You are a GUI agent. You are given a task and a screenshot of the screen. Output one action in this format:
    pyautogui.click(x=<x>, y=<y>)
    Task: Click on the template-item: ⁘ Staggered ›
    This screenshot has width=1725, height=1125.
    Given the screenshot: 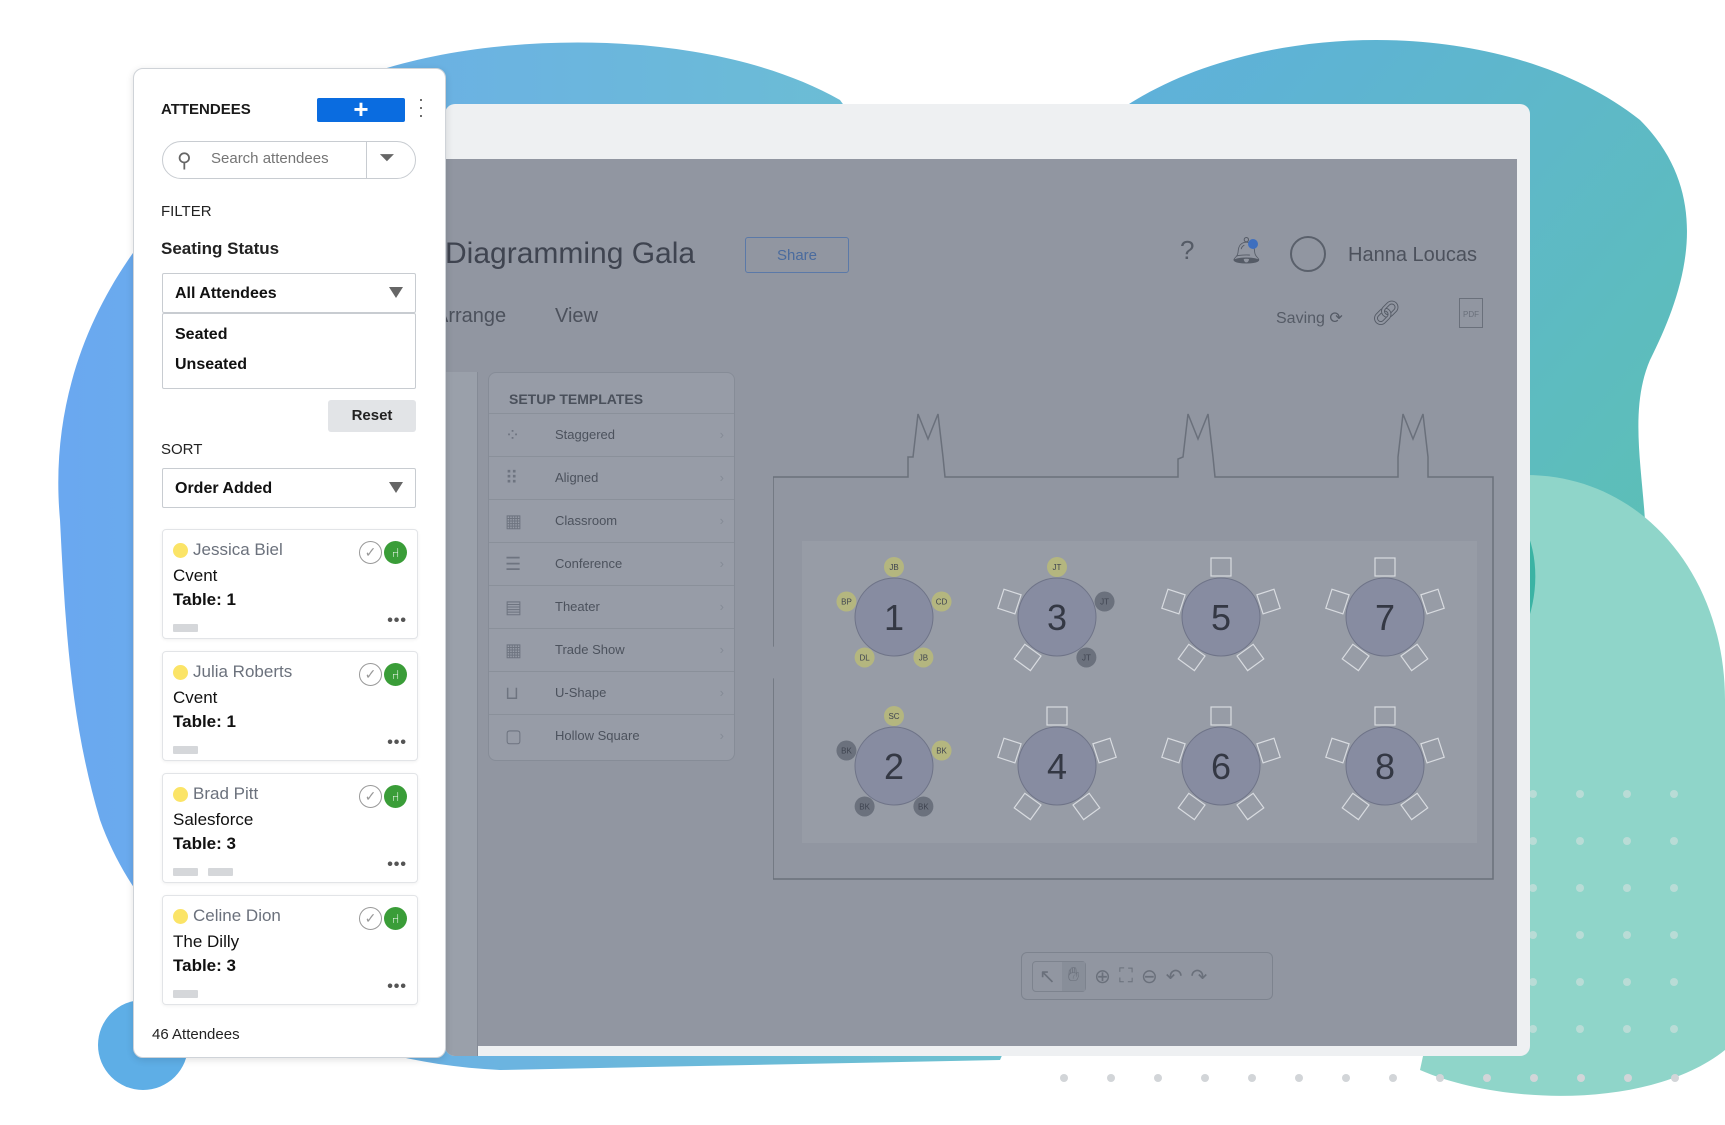 What is the action you would take?
    pyautogui.click(x=611, y=434)
    